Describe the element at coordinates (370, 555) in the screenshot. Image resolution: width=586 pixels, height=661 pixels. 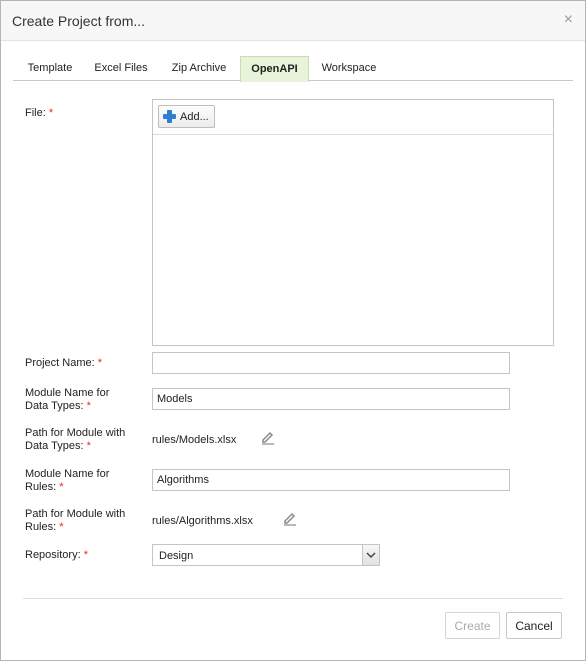
I see `chevron-down-icon` at that location.